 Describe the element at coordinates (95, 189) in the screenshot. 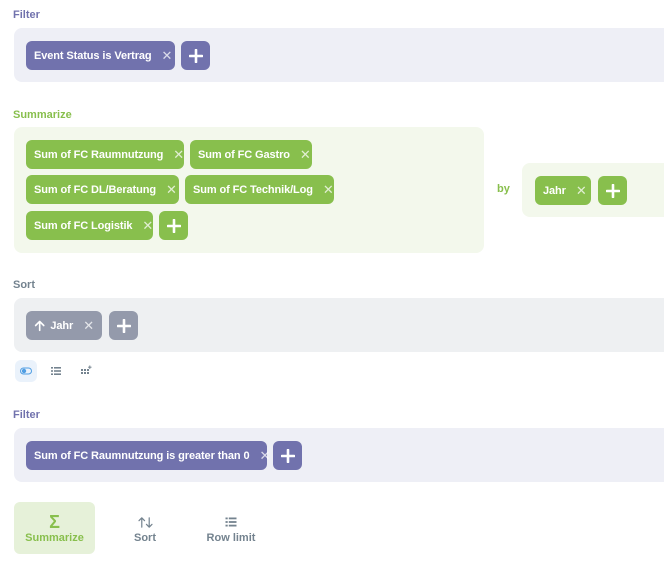

I see `metric-label: Sum of FC DL/Beratung` at that location.